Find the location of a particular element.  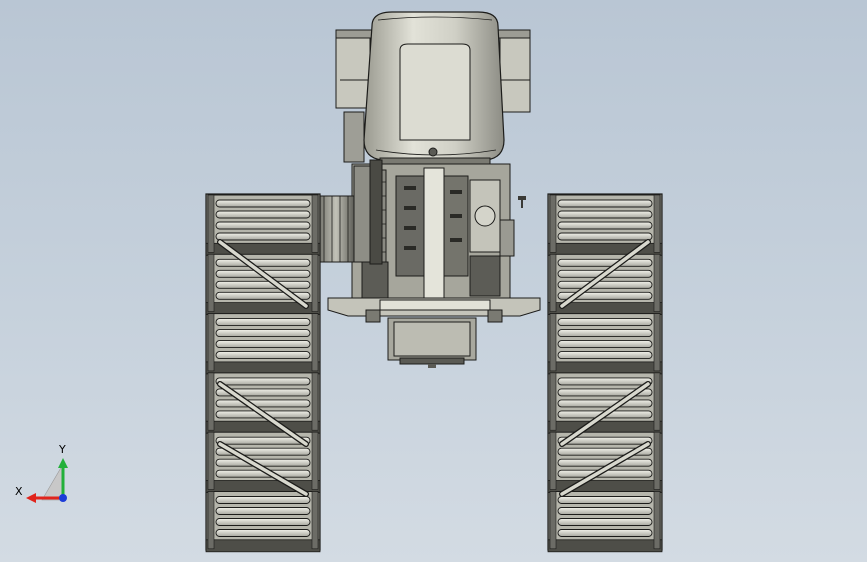

triad-plane is located at coordinates (52, 482).